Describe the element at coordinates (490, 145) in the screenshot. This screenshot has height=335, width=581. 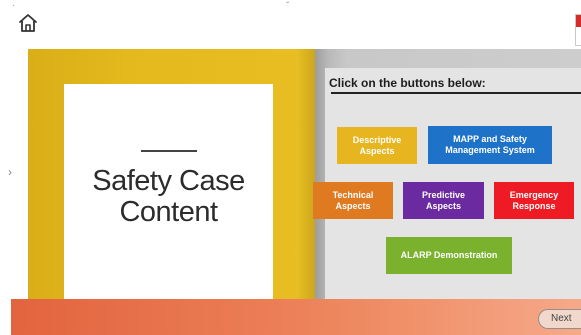
I see `mapp-safety-management-button: MAPP and Safety Management System` at that location.